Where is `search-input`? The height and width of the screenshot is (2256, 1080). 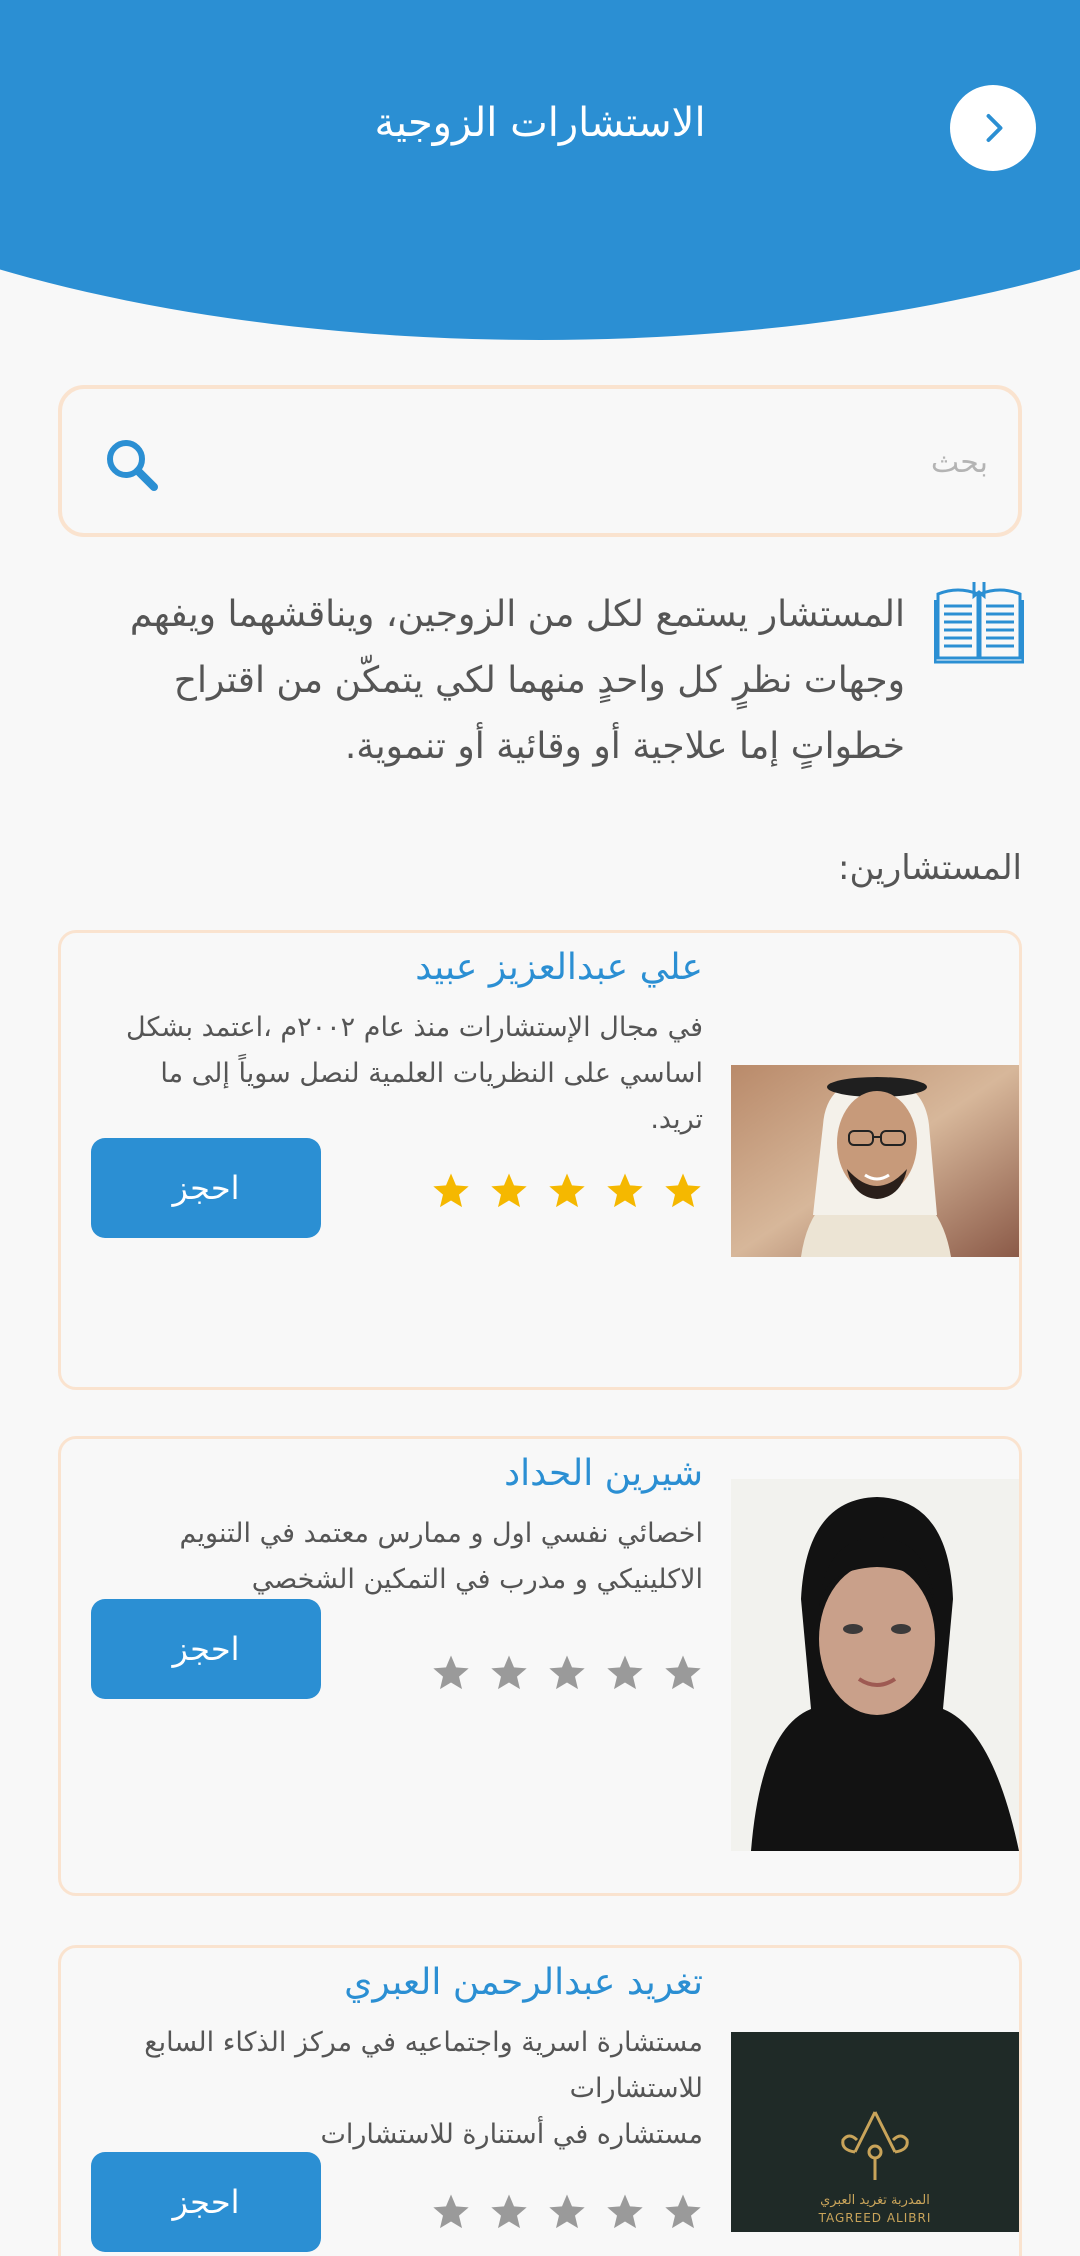 search-input is located at coordinates (608, 462).